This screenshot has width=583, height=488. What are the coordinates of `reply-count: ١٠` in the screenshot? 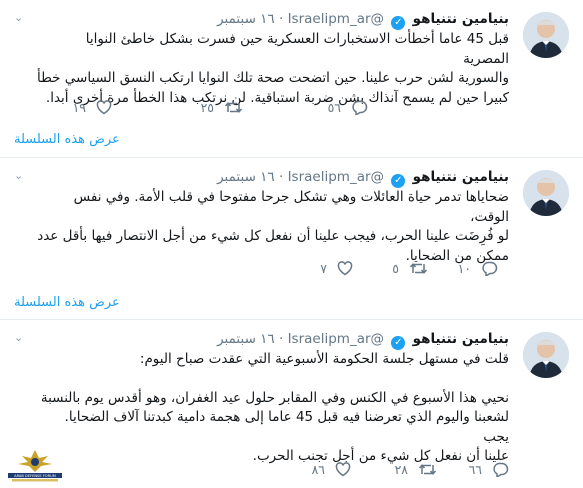 It's located at (464, 268).